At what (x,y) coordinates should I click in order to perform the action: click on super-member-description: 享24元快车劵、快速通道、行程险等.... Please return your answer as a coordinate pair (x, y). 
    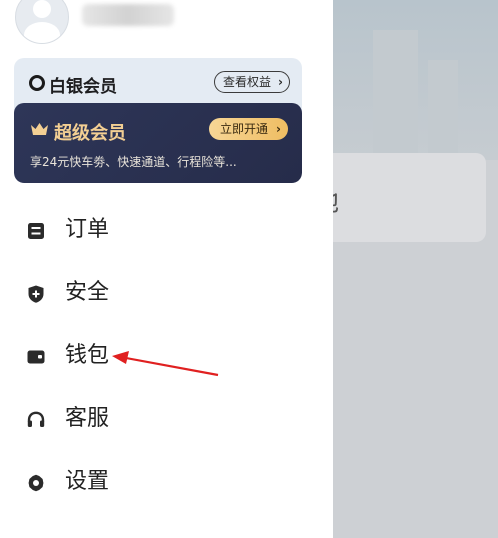
    Looking at the image, I should click on (133, 162).